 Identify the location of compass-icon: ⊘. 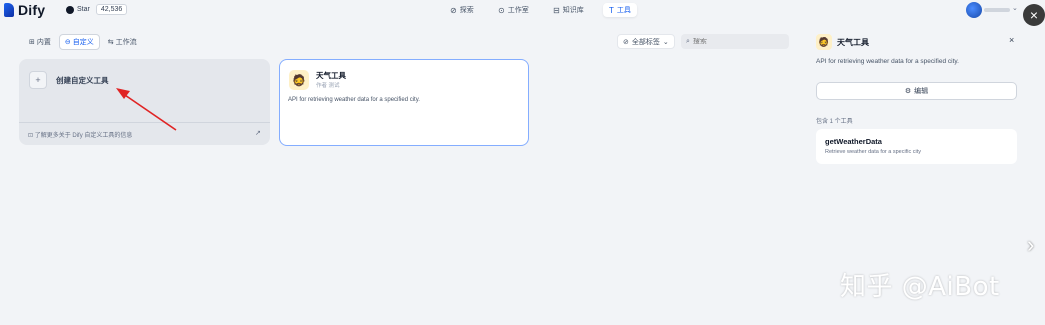
(453, 10).